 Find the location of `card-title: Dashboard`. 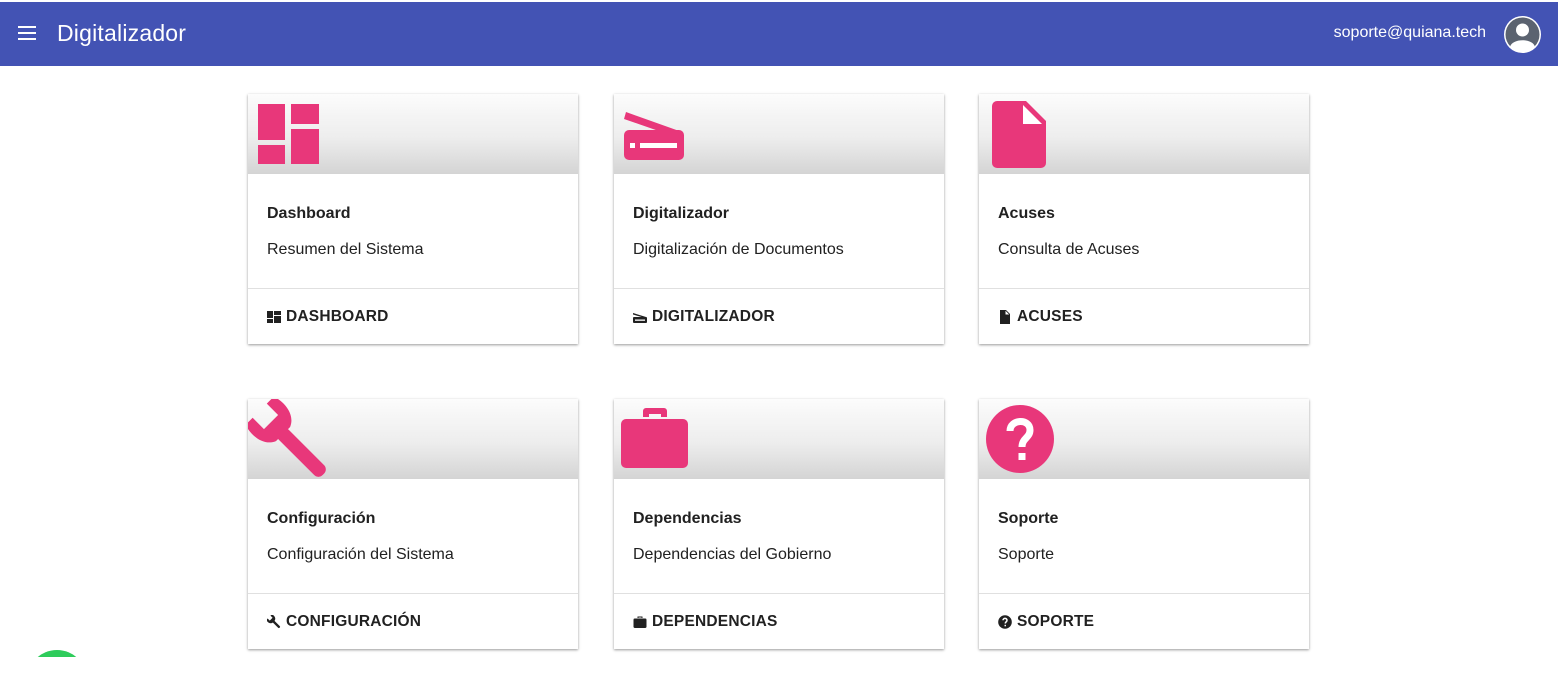

card-title: Dashboard is located at coordinates (309, 213).